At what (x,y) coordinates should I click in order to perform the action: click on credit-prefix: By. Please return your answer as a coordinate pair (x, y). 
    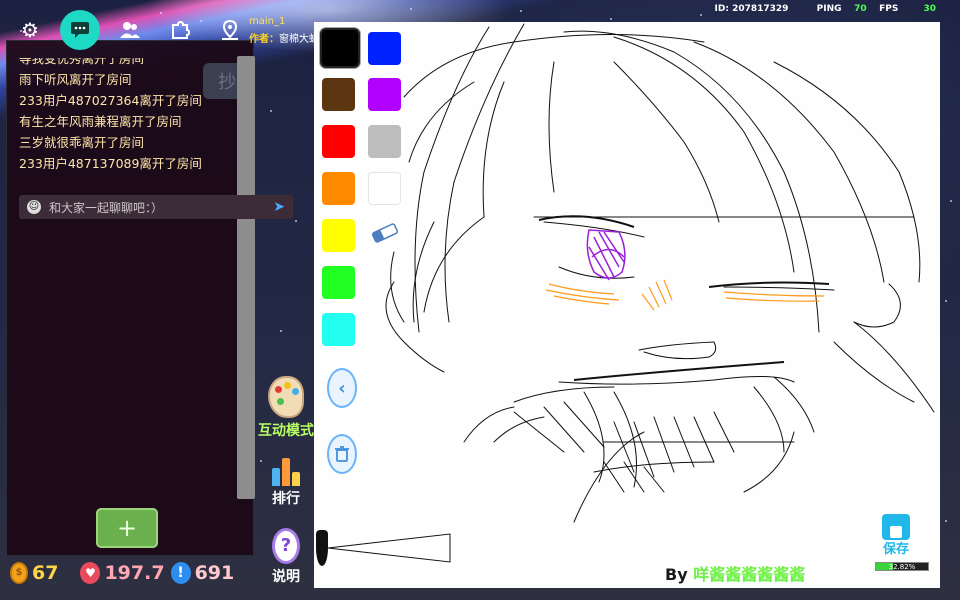
    Looking at the image, I should click on (679, 574).